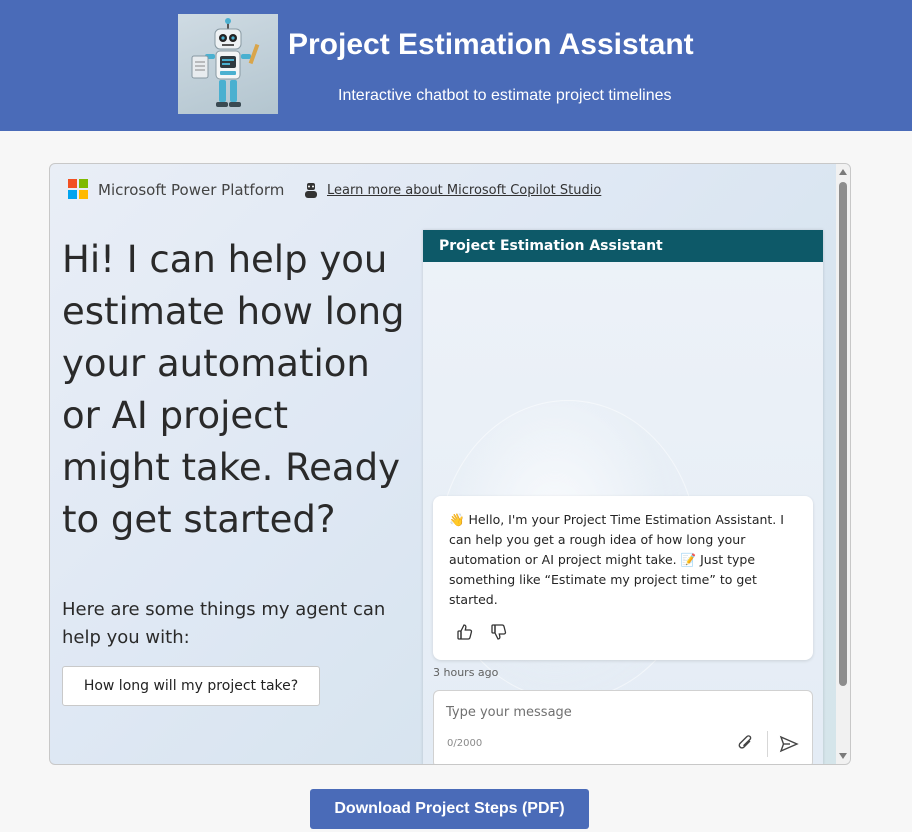 This screenshot has width=912, height=832. I want to click on scroll-up-arrow-icon, so click(843, 172).